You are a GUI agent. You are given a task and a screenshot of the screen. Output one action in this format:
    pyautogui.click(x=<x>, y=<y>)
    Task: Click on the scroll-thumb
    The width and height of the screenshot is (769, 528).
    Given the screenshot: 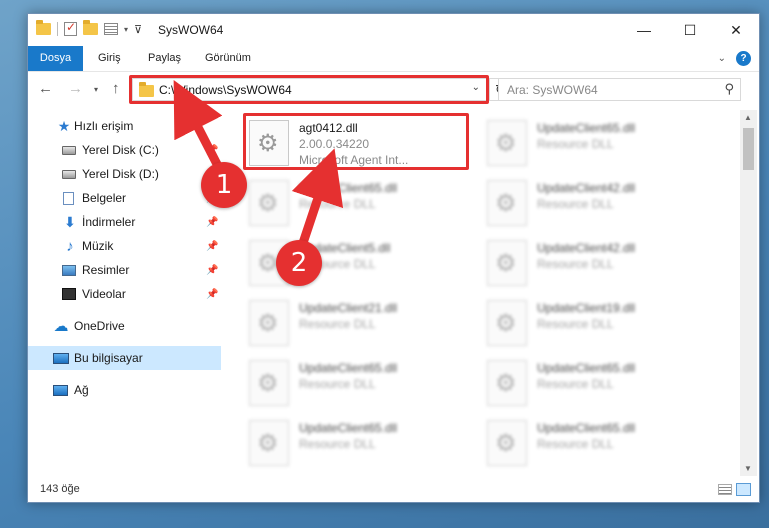 What is the action you would take?
    pyautogui.click(x=748, y=149)
    